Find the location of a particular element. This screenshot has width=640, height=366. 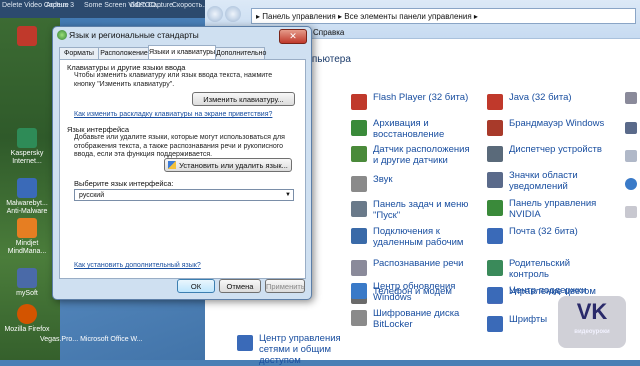

cp-item-microphone: Распознавание речи is located at coordinates (411, 269).